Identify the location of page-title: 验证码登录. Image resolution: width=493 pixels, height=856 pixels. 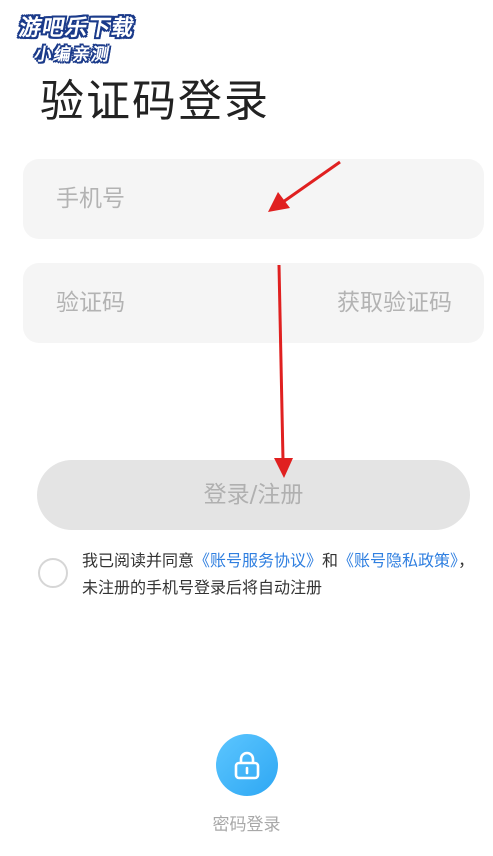
(155, 101).